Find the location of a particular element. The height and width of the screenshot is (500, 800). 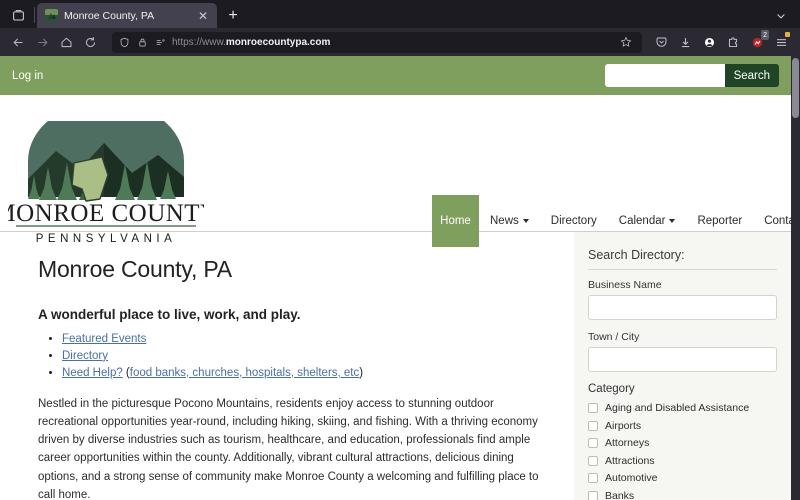

nav-item-directory: Directory is located at coordinates (574, 221).